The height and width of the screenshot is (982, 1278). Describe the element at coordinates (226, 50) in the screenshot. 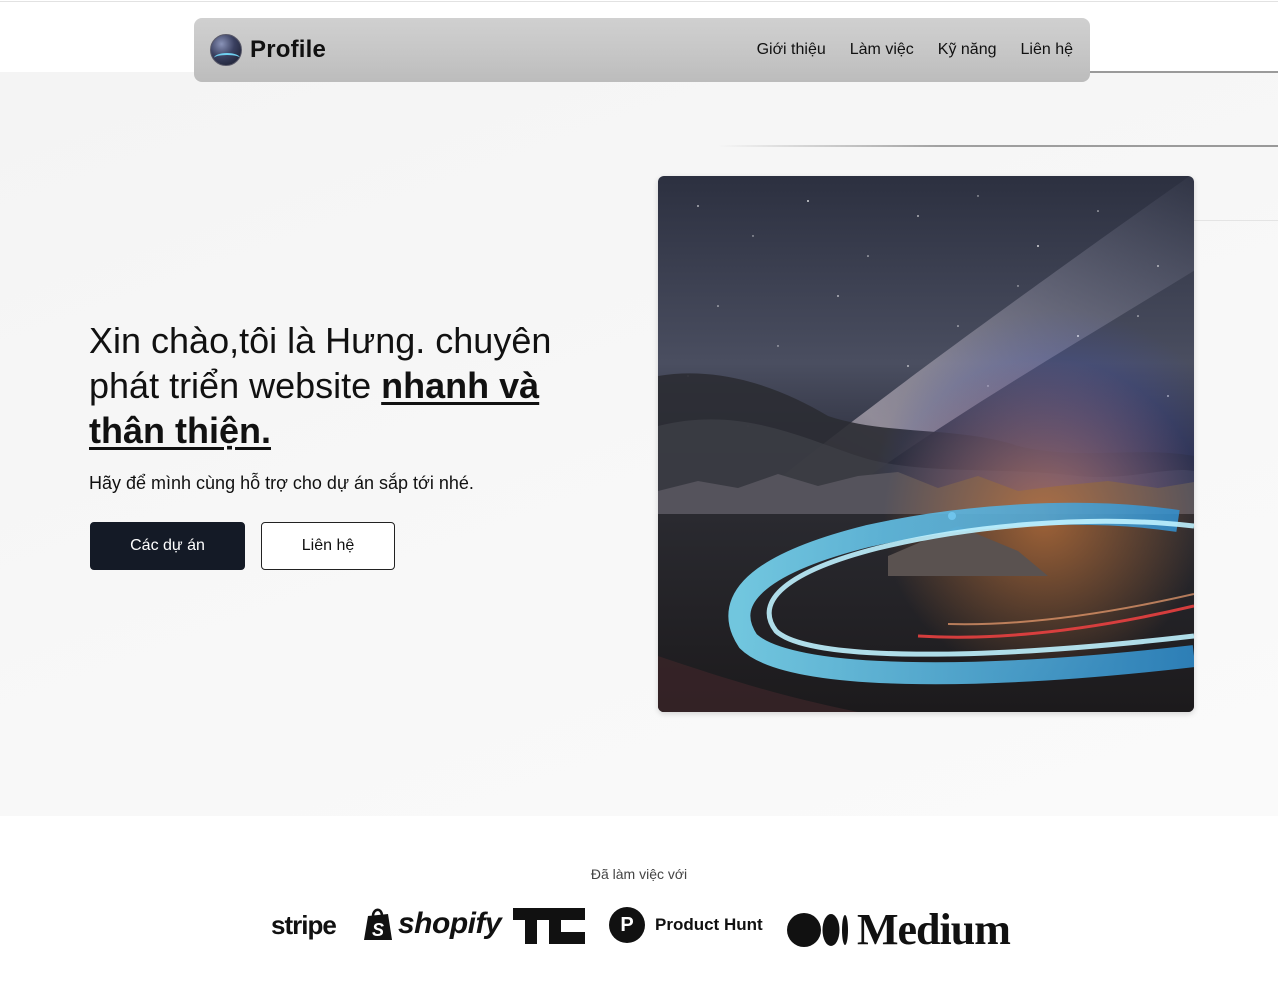

I see `avatar` at that location.